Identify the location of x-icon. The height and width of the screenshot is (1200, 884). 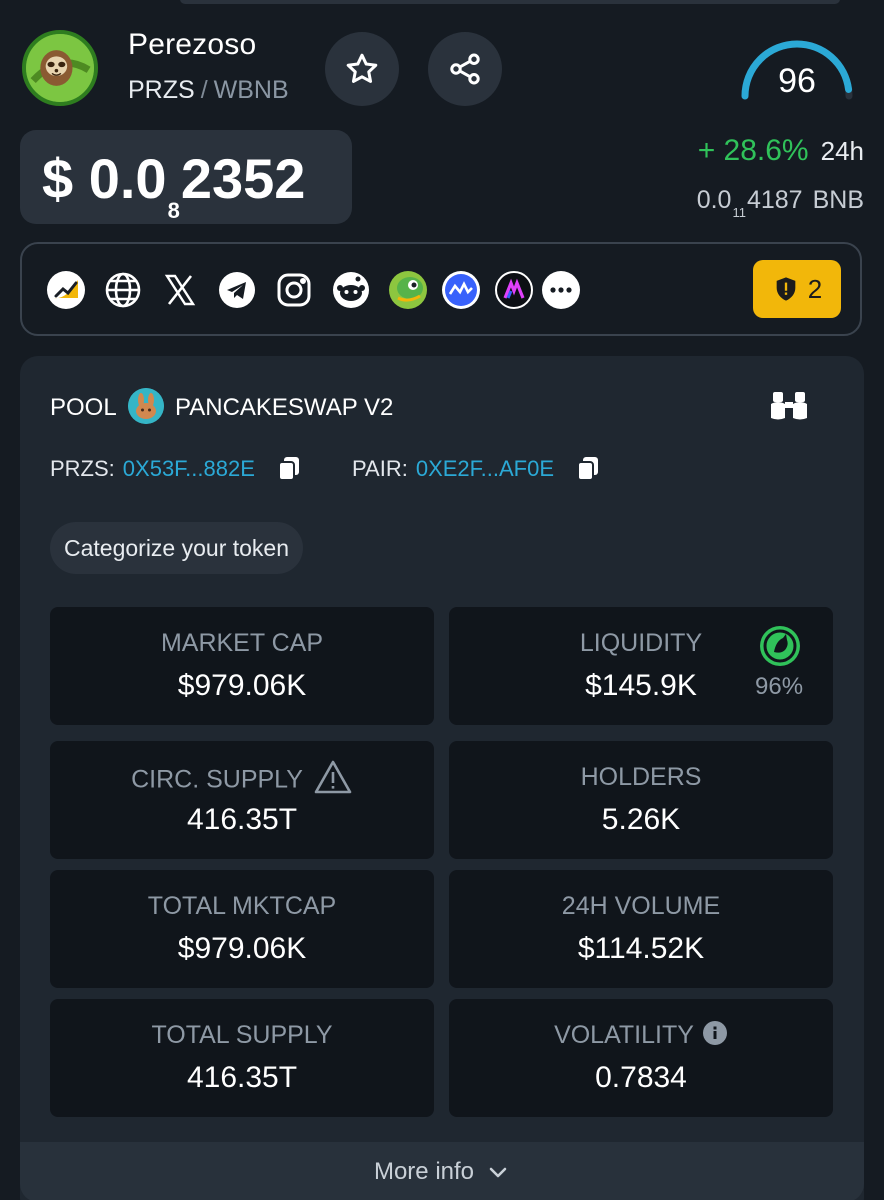
(180, 290).